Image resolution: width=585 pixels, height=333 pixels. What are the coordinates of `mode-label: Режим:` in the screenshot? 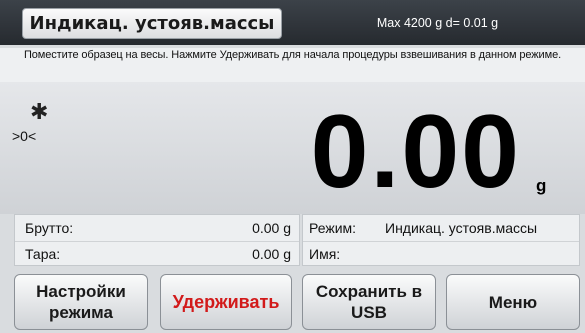 It's located at (333, 228).